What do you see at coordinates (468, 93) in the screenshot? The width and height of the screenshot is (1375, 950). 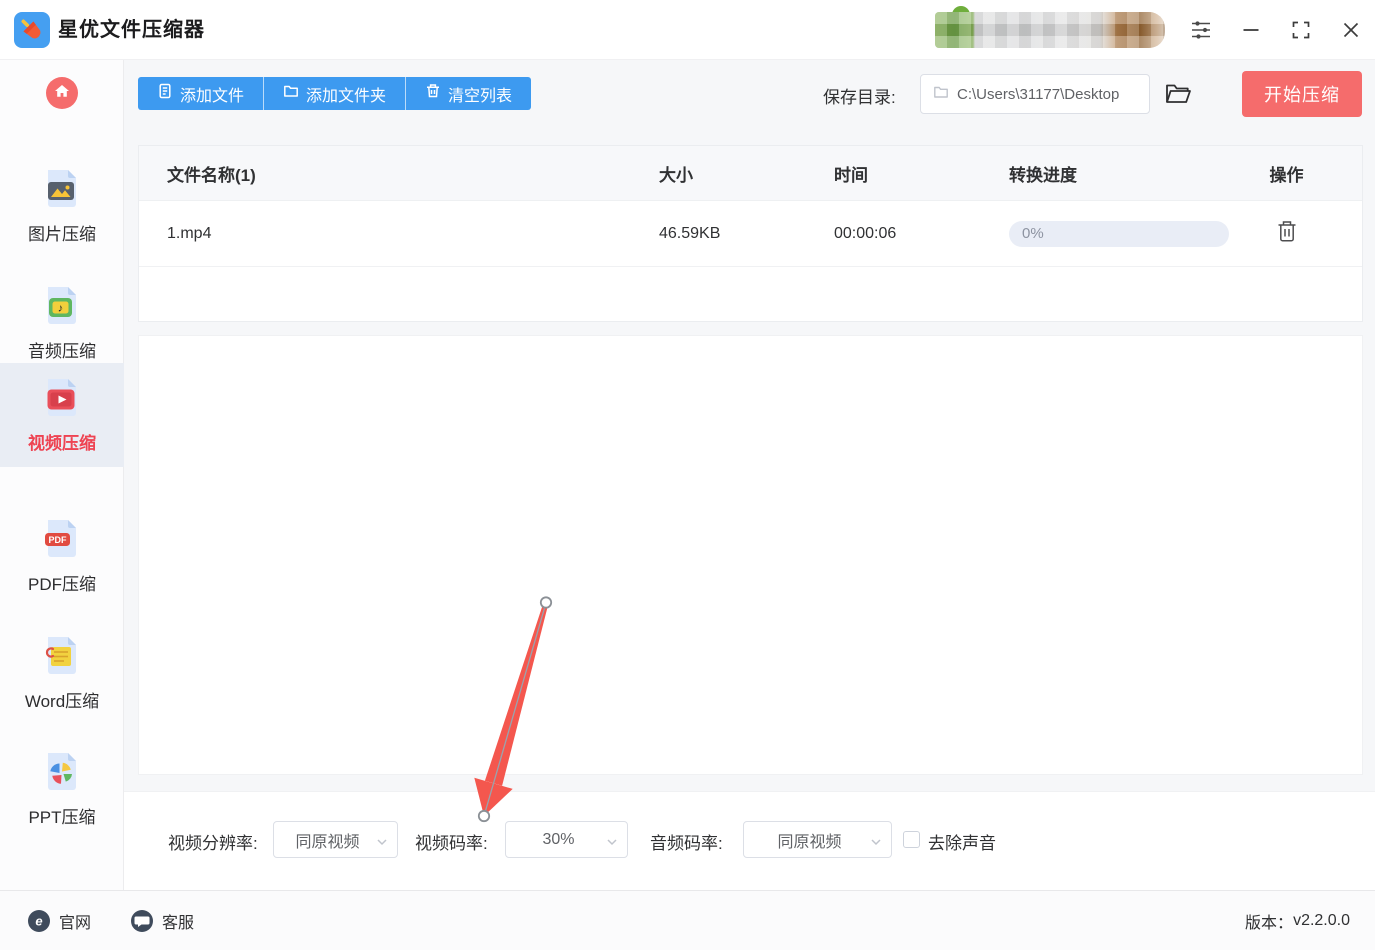 I see `clear-list-button: 清空列表` at bounding box center [468, 93].